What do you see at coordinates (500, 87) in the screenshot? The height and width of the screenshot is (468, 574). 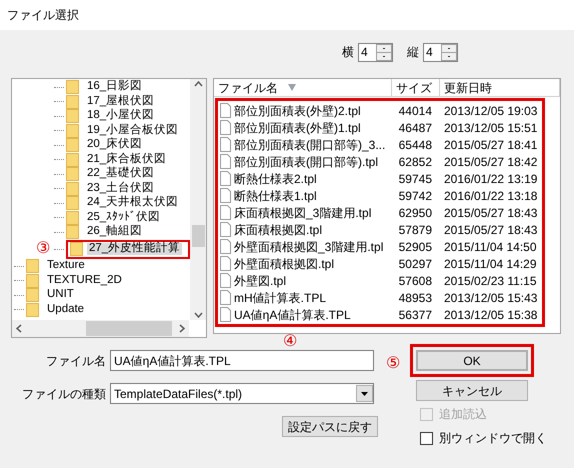 I see `column-header: 更新日時` at bounding box center [500, 87].